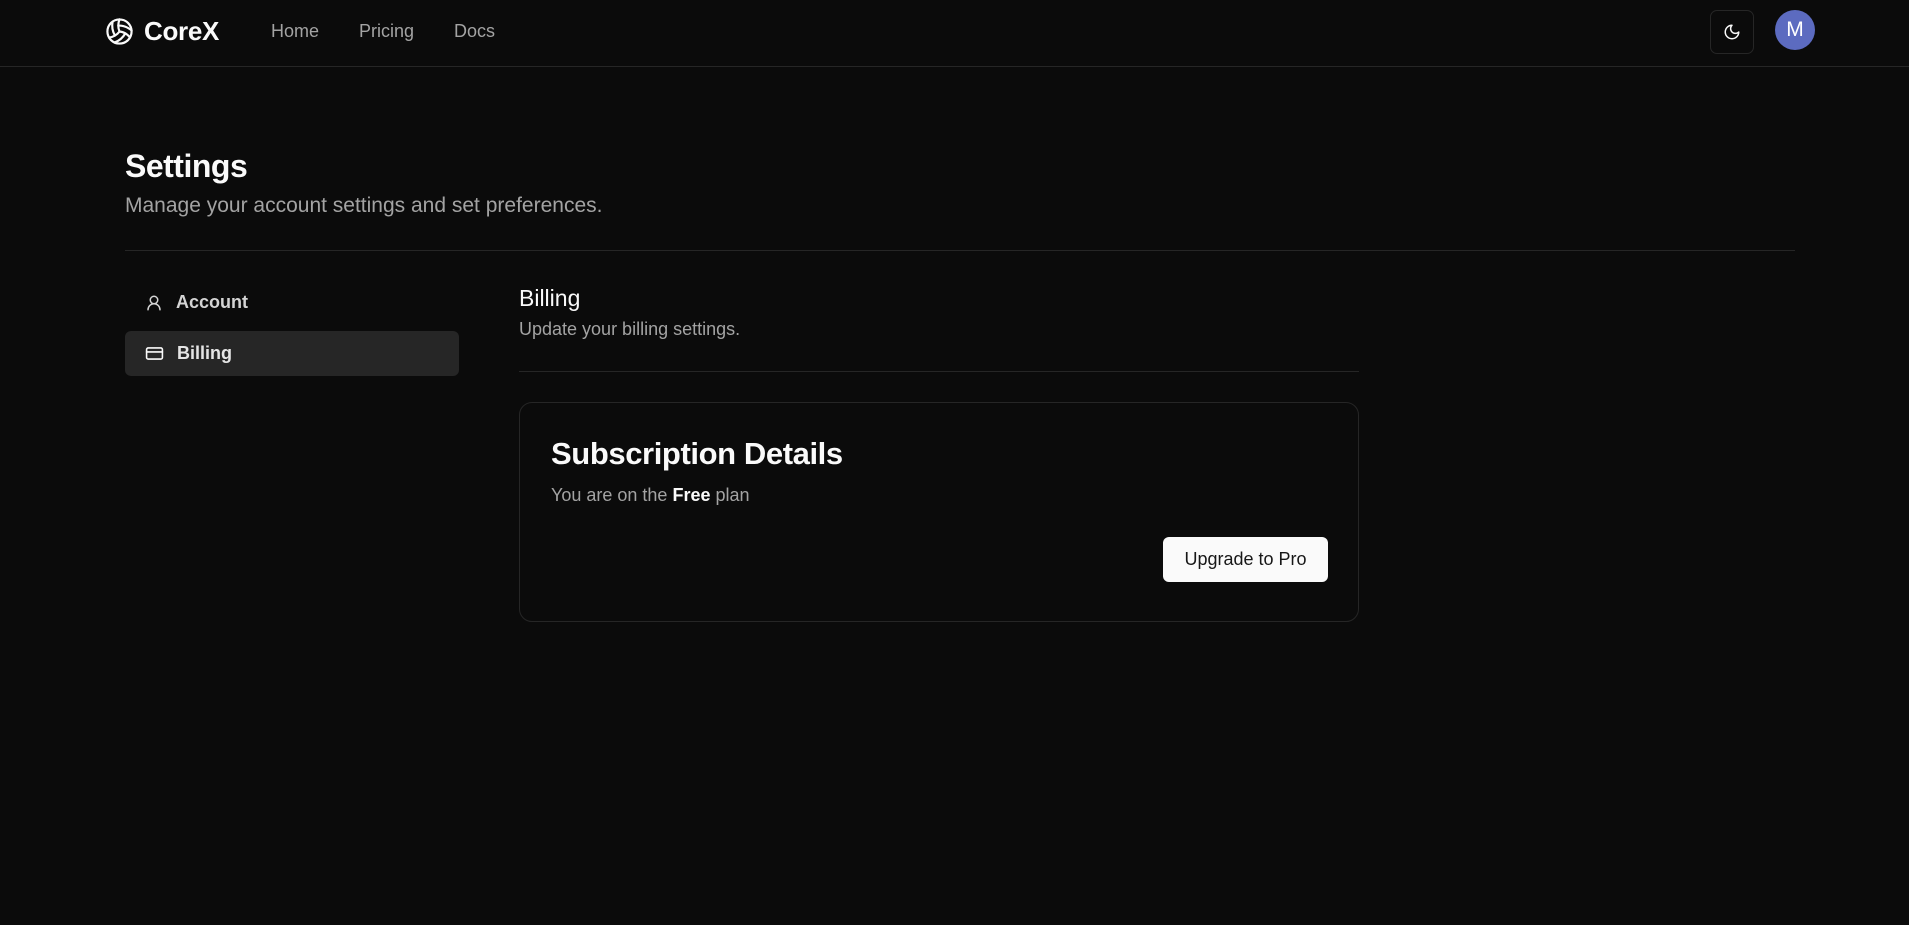 This screenshot has width=1909, height=925. Describe the element at coordinates (212, 302) in the screenshot. I see `sidebar-item-label: Account` at that location.